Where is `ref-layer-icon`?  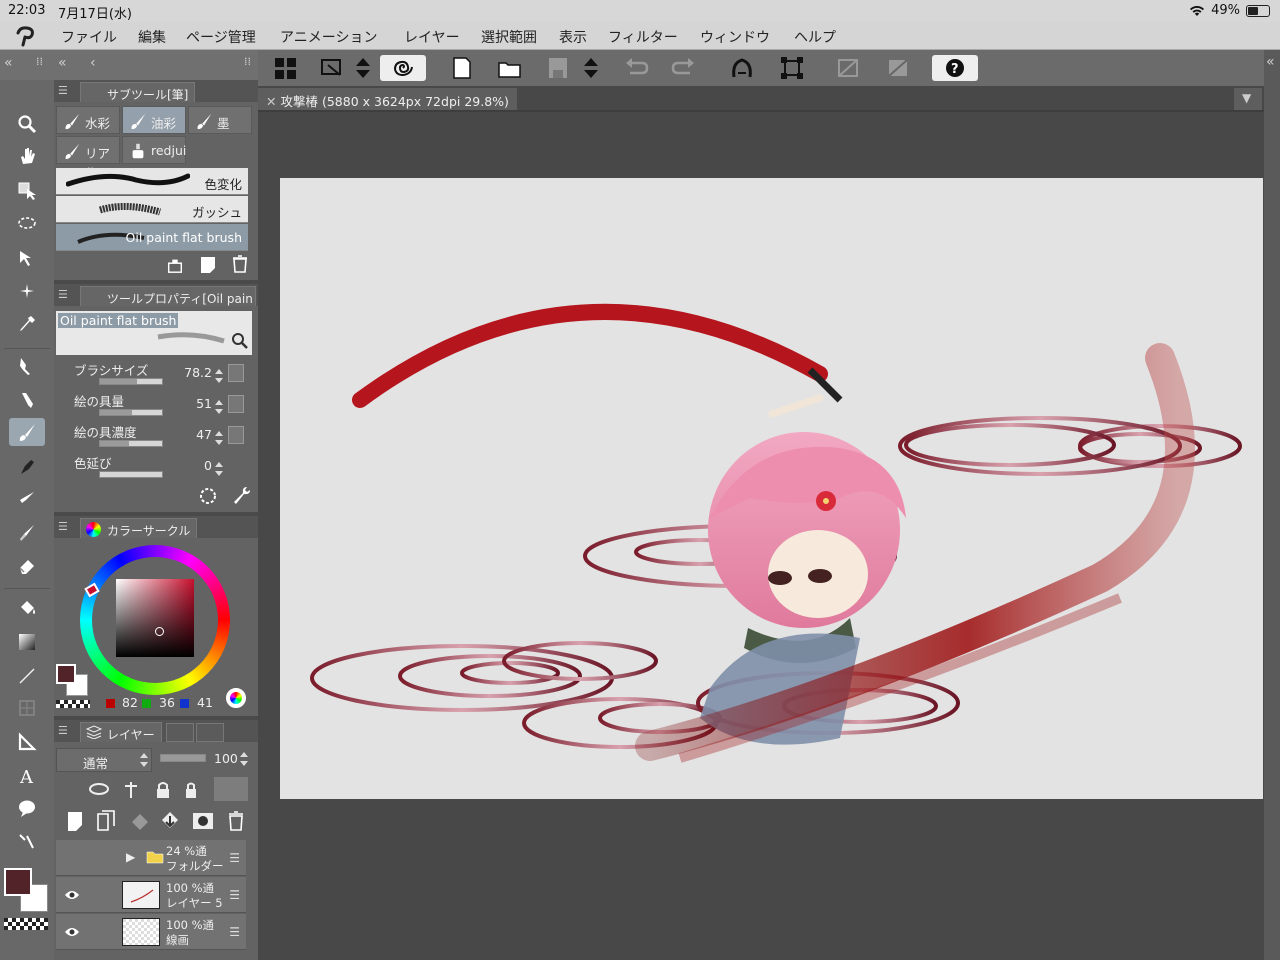 ref-layer-icon is located at coordinates (131, 790).